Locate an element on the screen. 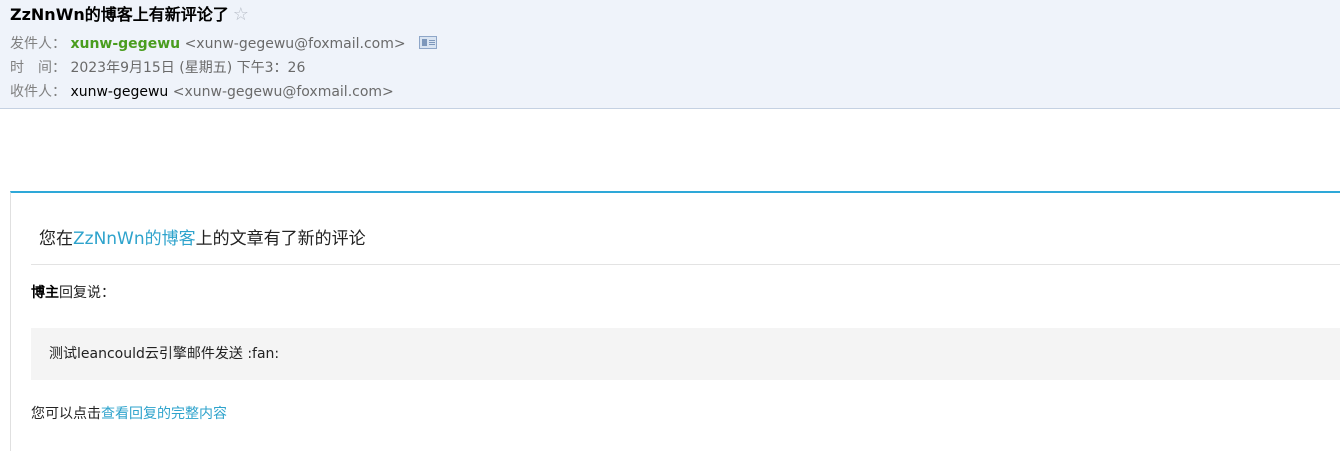 The width and height of the screenshot is (1340, 451). sender-name: xunw-gegewu is located at coordinates (125, 44).